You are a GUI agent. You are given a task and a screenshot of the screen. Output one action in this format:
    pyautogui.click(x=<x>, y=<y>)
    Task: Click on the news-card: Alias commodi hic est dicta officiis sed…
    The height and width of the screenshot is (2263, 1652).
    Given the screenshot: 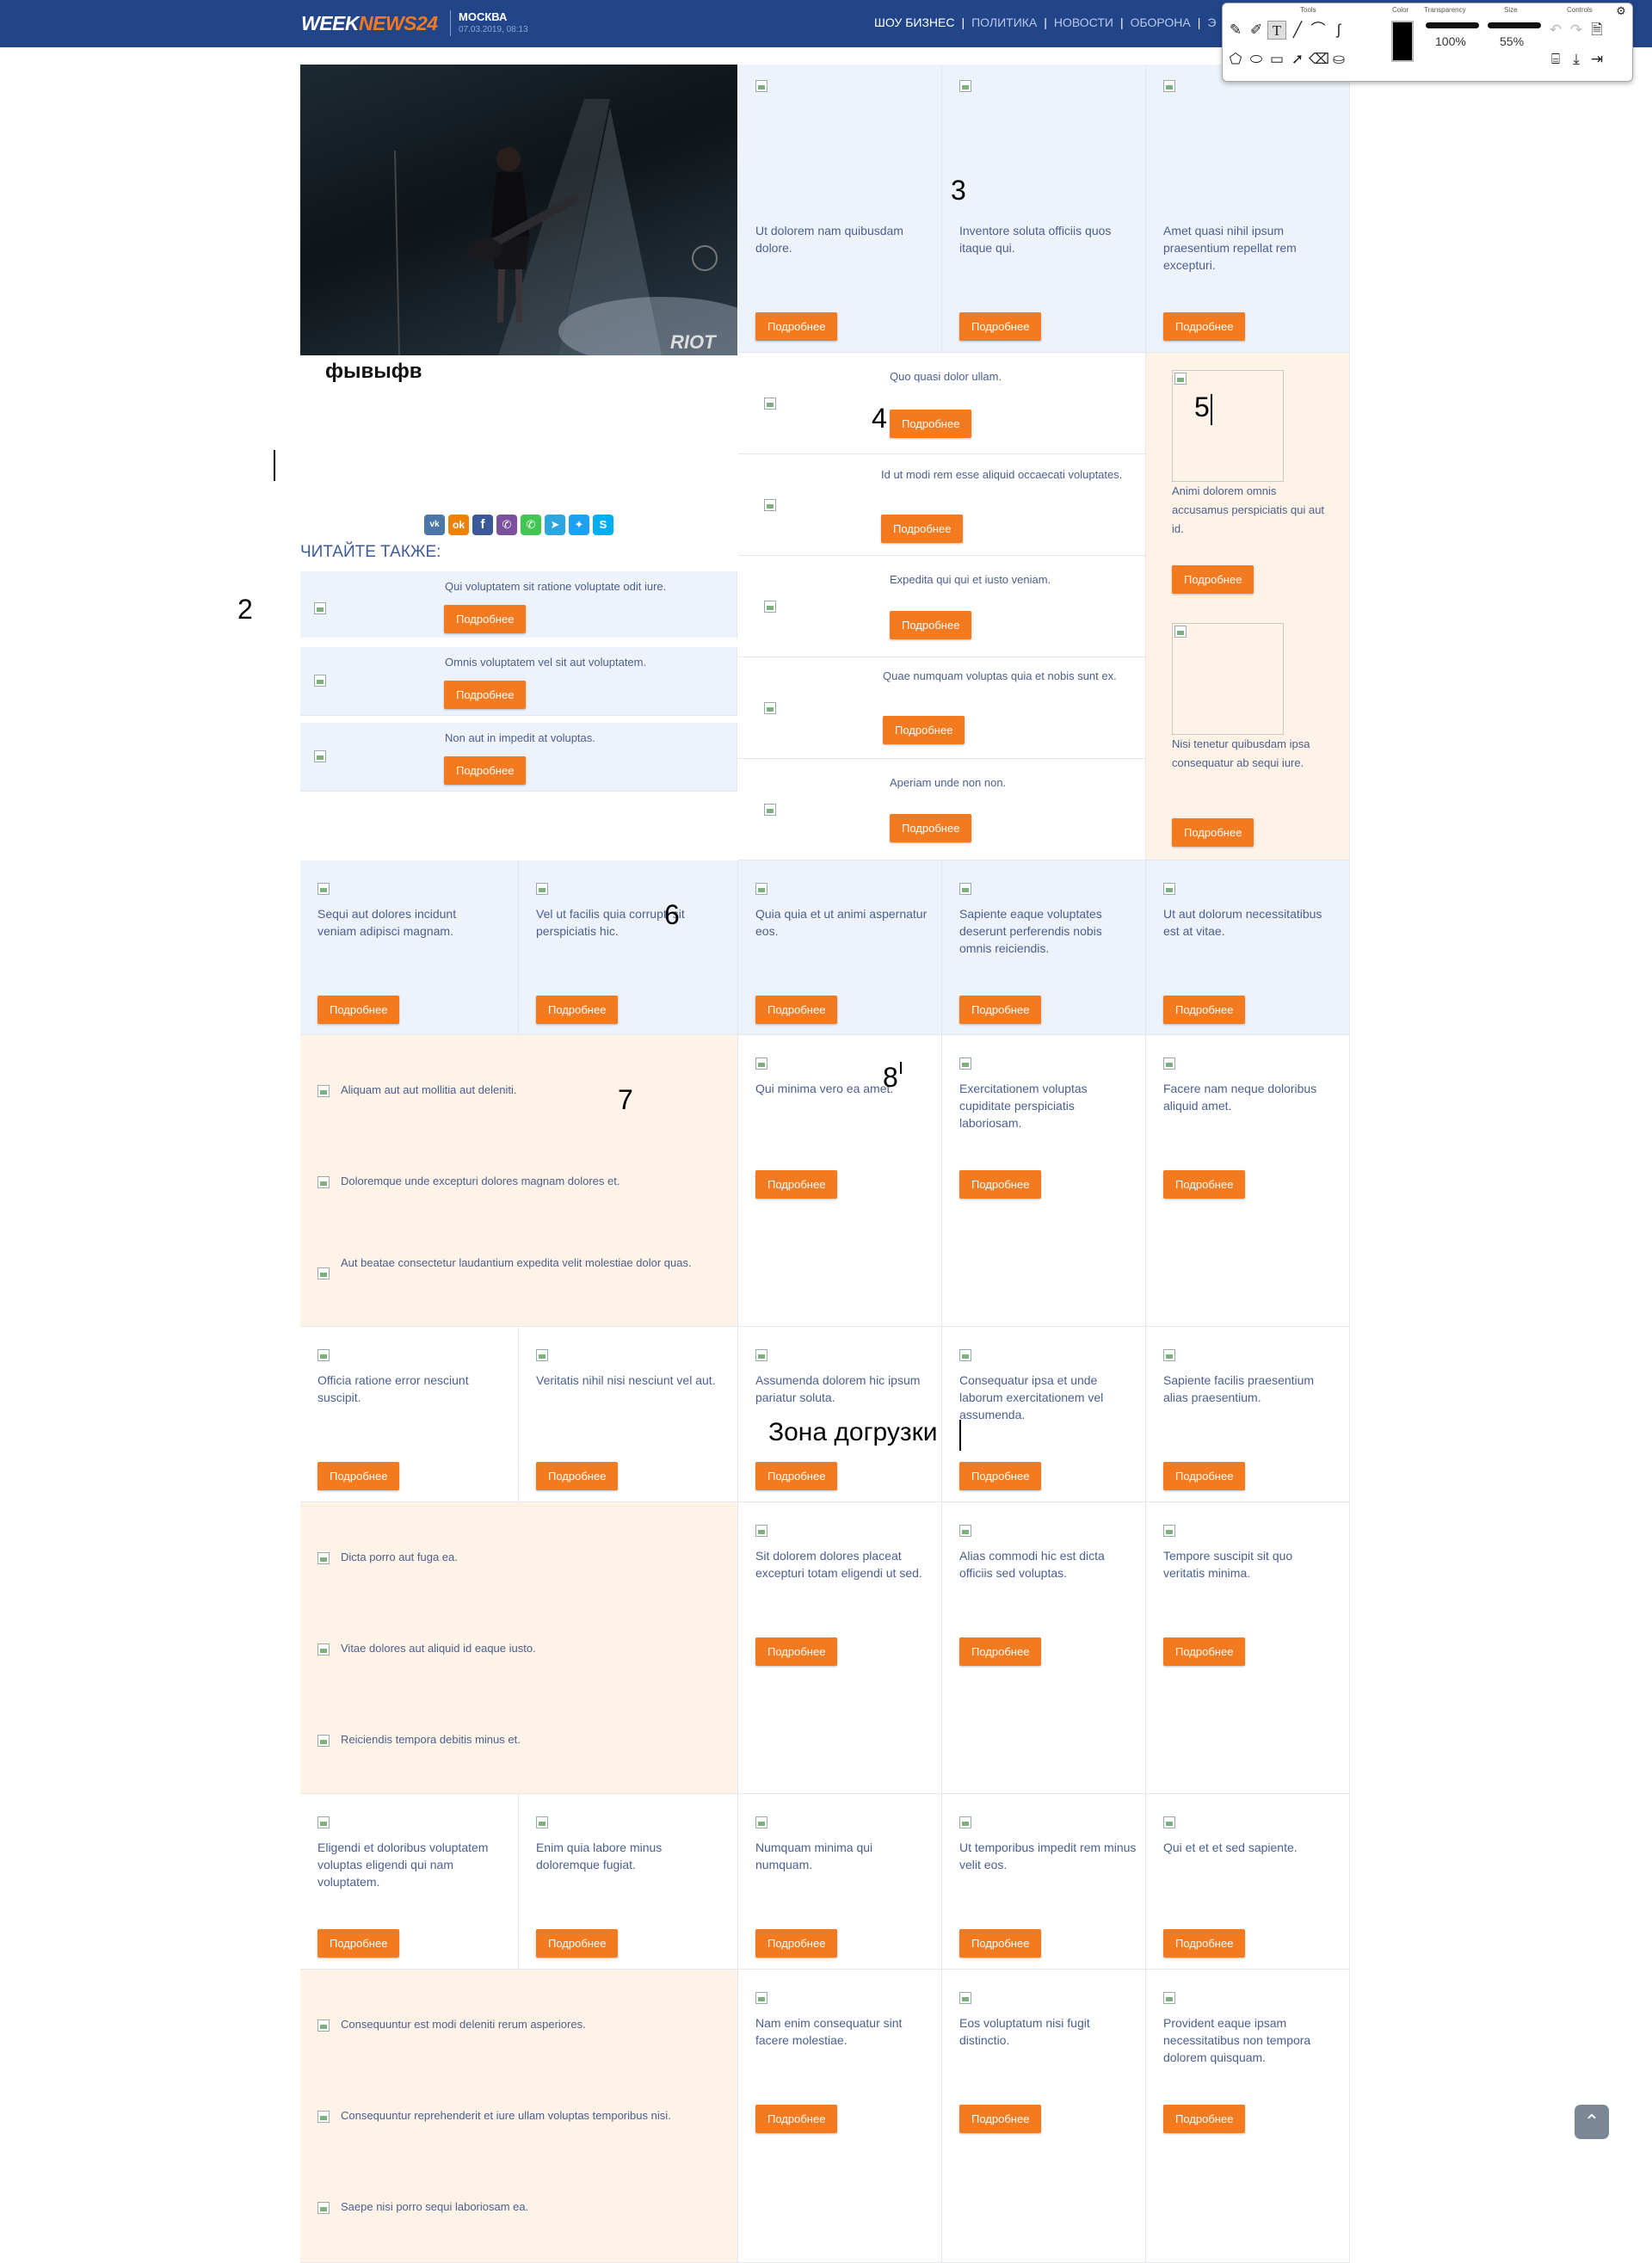 What is the action you would take?
    pyautogui.click(x=1044, y=1648)
    